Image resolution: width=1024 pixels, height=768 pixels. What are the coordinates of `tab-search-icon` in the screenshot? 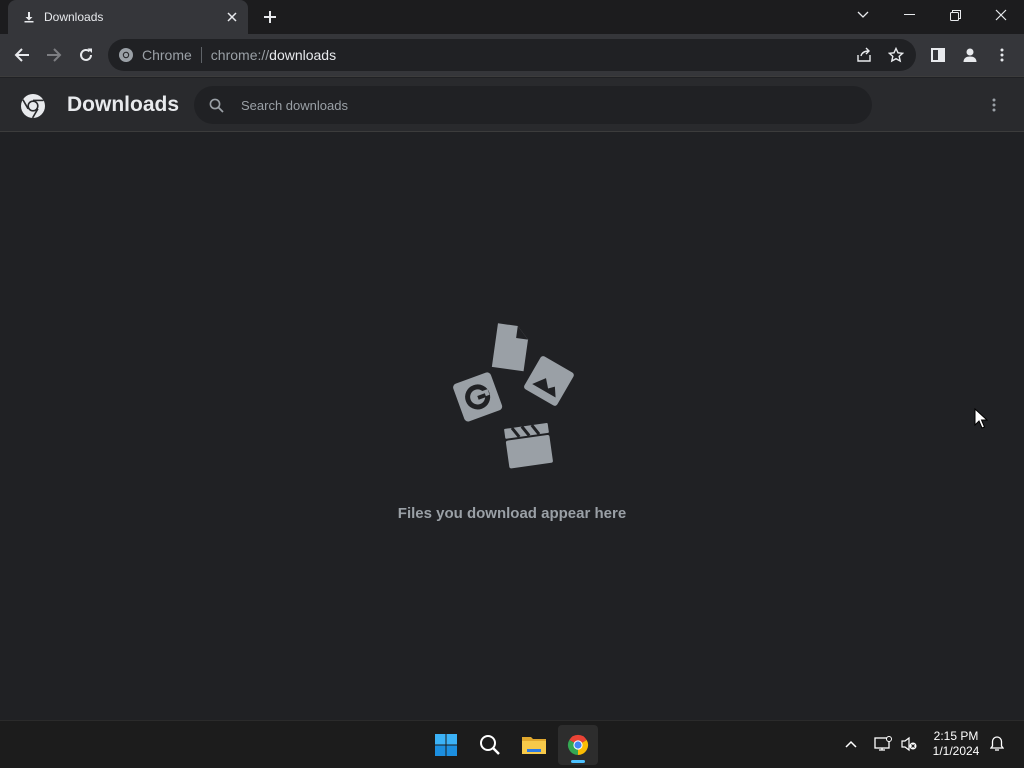 It's located at (863, 15).